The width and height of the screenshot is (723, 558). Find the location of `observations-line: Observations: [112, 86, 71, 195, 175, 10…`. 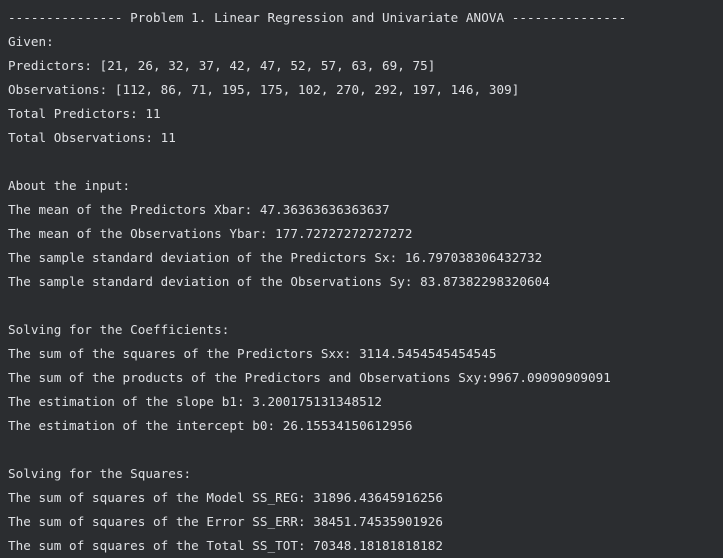

observations-line: Observations: [112, 86, 71, 195, 175, 10… is located at coordinates (264, 89).